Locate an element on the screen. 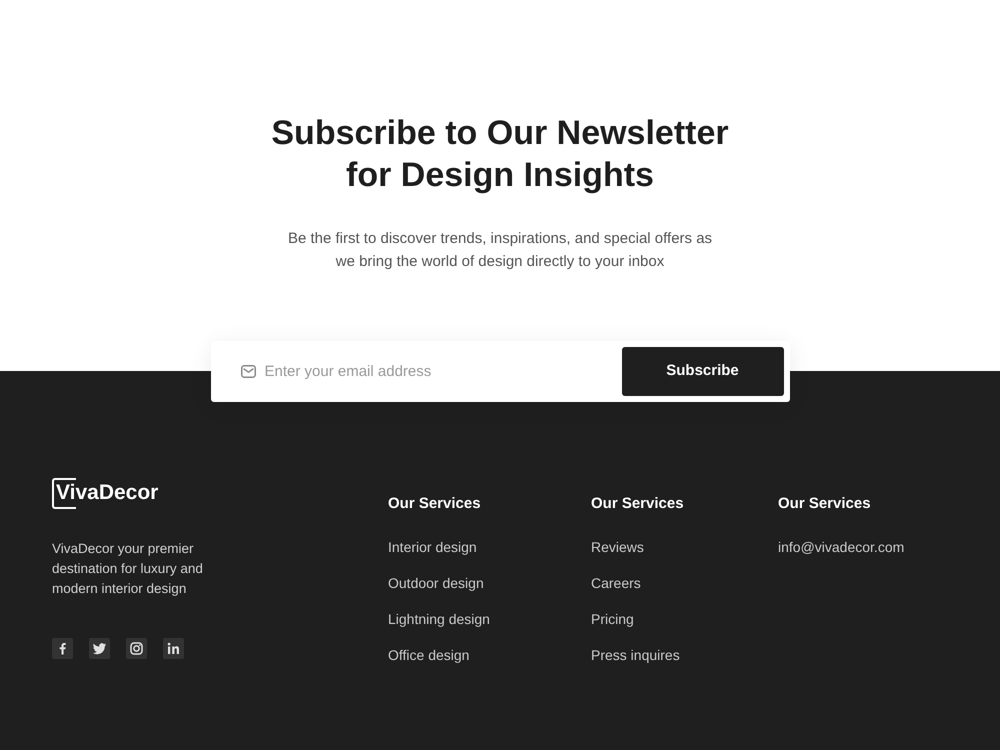 The width and height of the screenshot is (1000, 750). footer-link: Careers is located at coordinates (616, 583).